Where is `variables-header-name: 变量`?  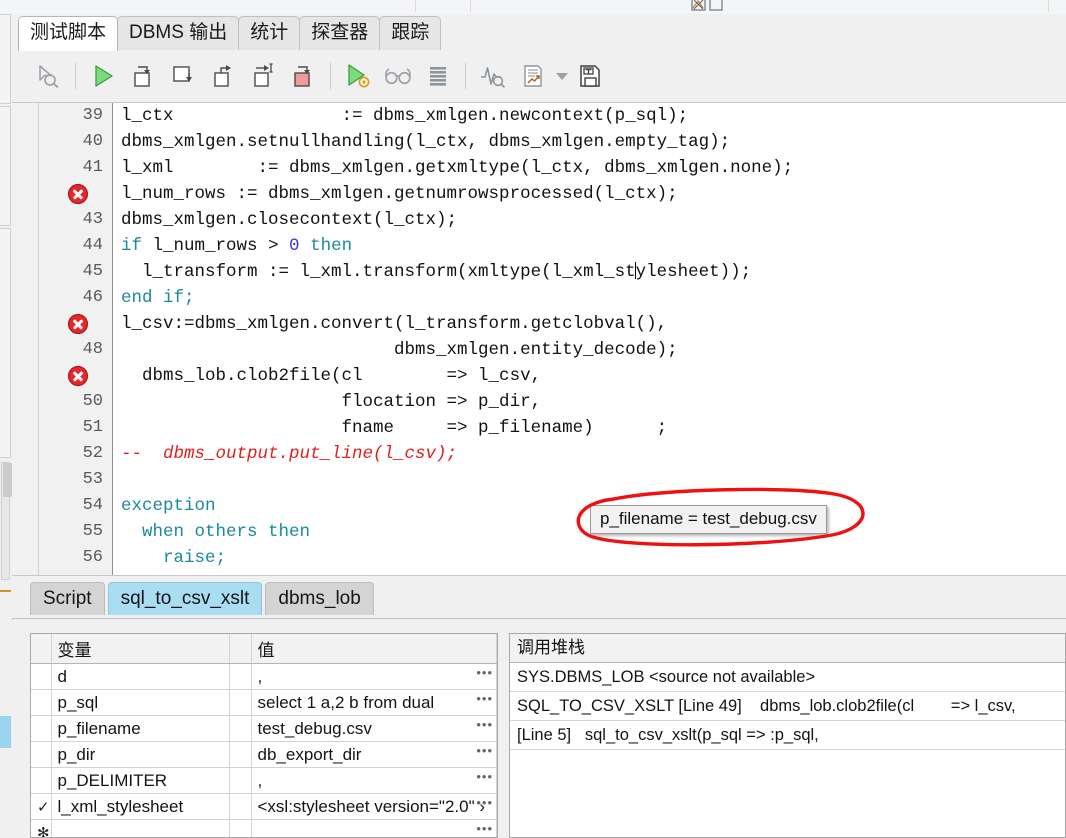
variables-header-name: 变量 is located at coordinates (140, 649).